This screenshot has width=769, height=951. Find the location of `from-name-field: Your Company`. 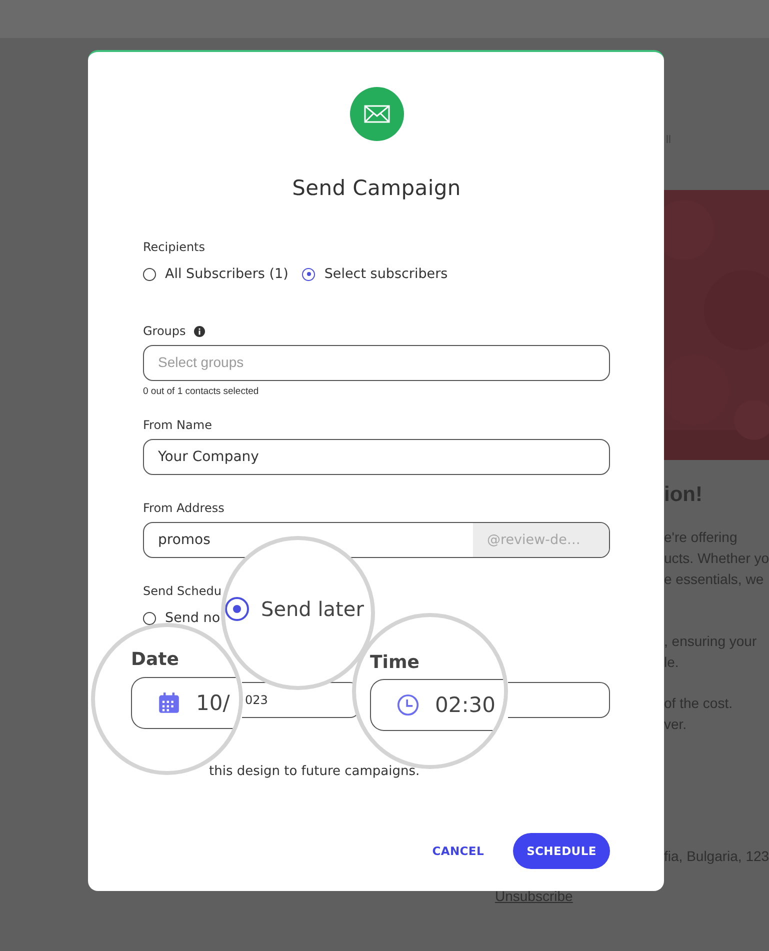

from-name-field: Your Company is located at coordinates (376, 457).